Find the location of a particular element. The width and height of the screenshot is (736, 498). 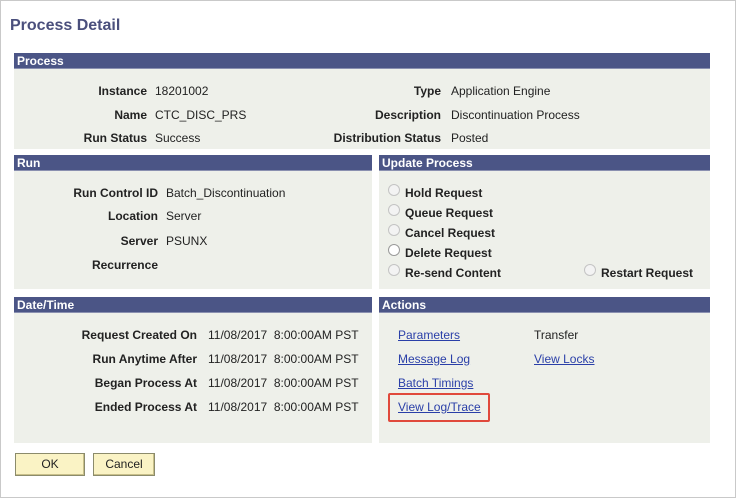

began-process-at-value: 11/08/2017 8:00:00AM PST is located at coordinates (283, 383).